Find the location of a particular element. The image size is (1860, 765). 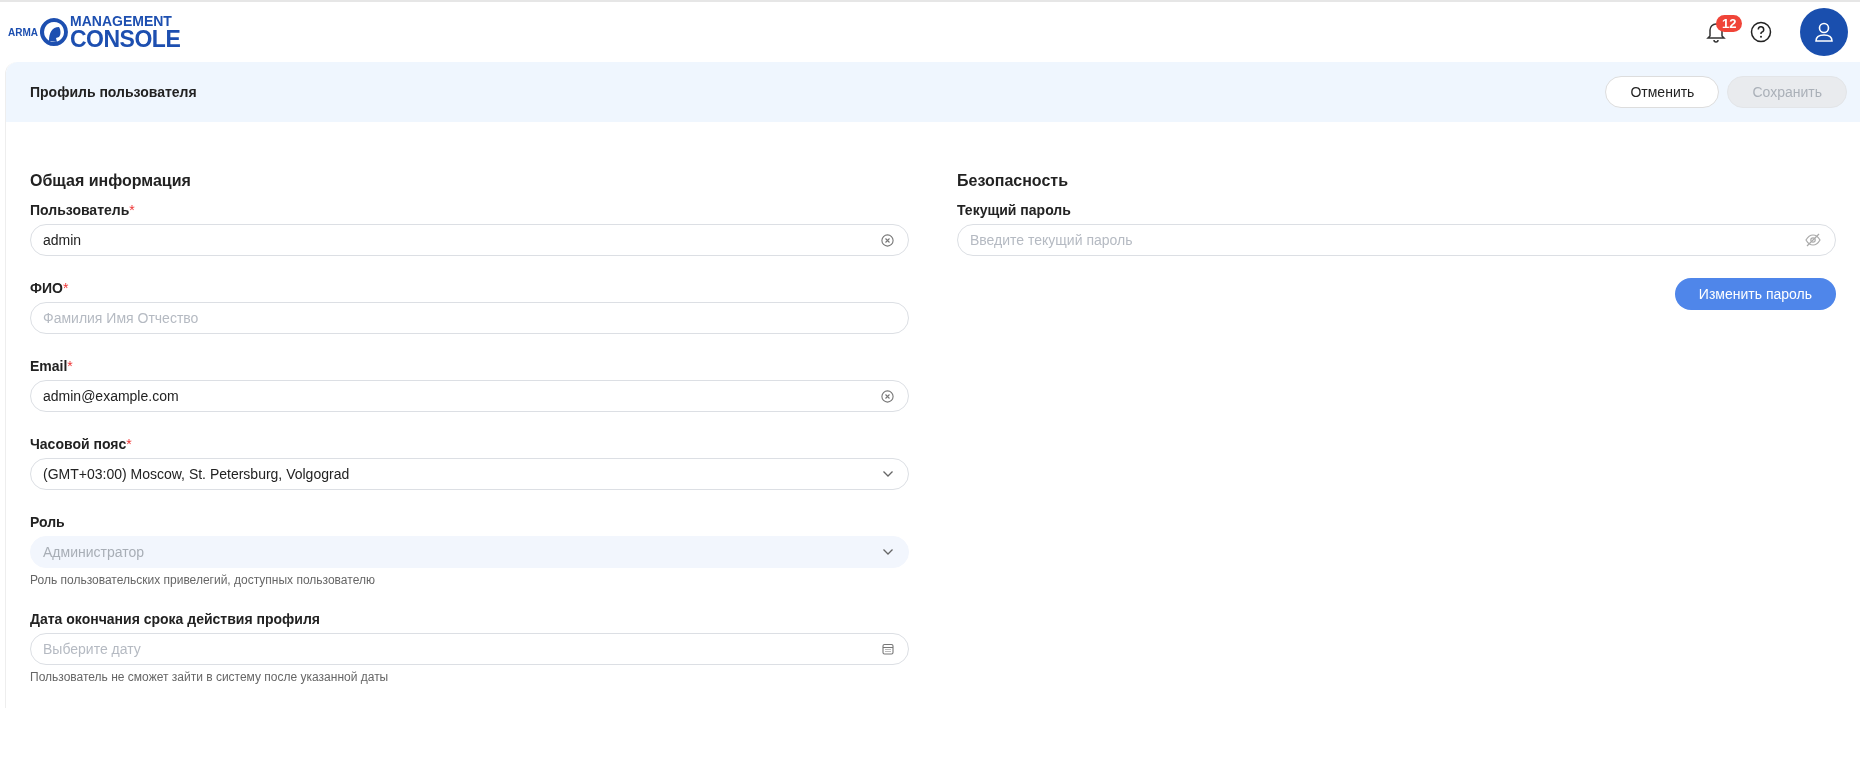

notification-badge: 12 is located at coordinates (1729, 23).